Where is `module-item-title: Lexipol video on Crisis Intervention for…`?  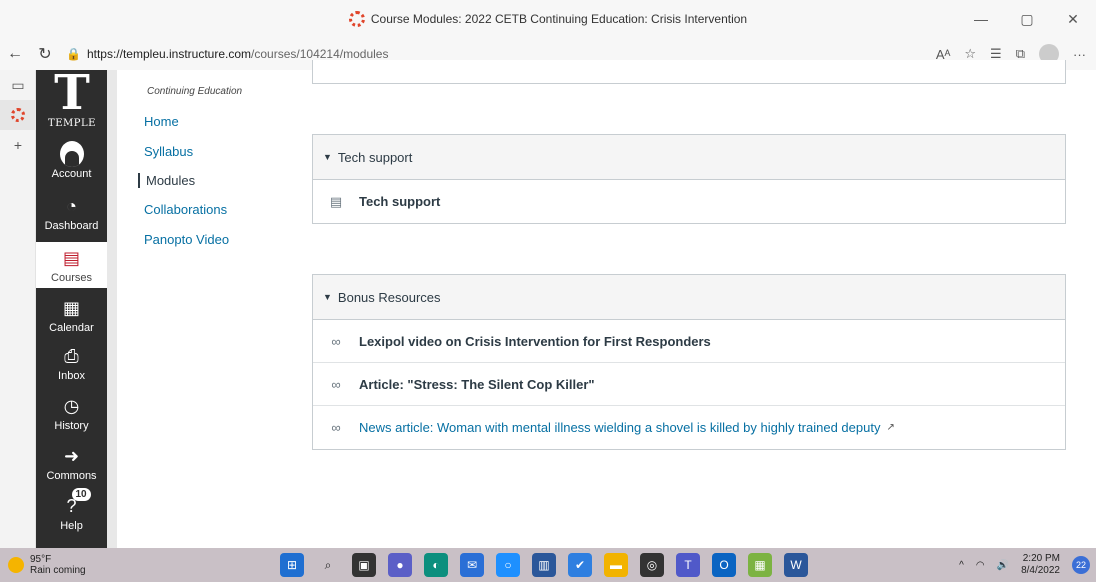 module-item-title: Lexipol video on Crisis Intervention for… is located at coordinates (535, 341).